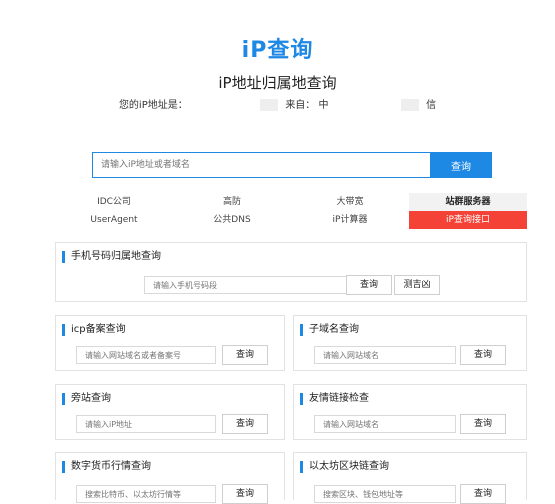  Describe the element at coordinates (483, 494) in the screenshot. I see `eth-query-button: 查询` at that location.